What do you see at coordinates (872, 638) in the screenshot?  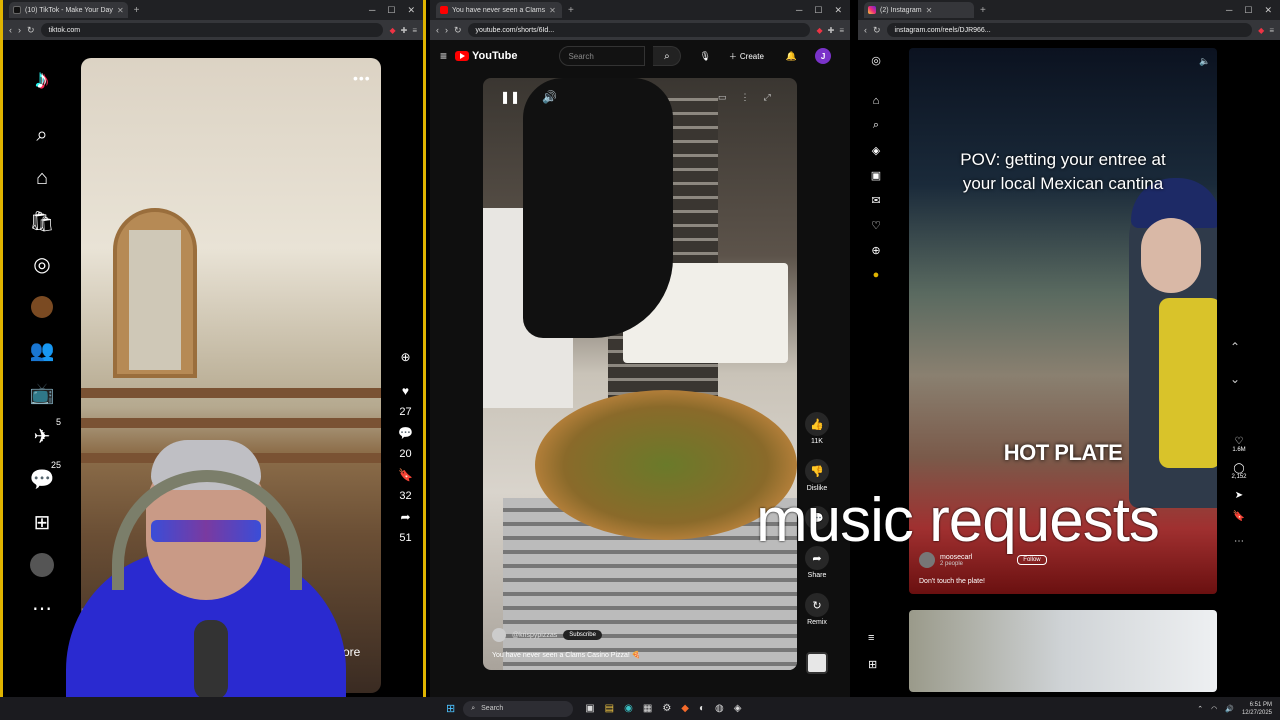 I see `more-menu-icon: ≡` at bounding box center [872, 638].